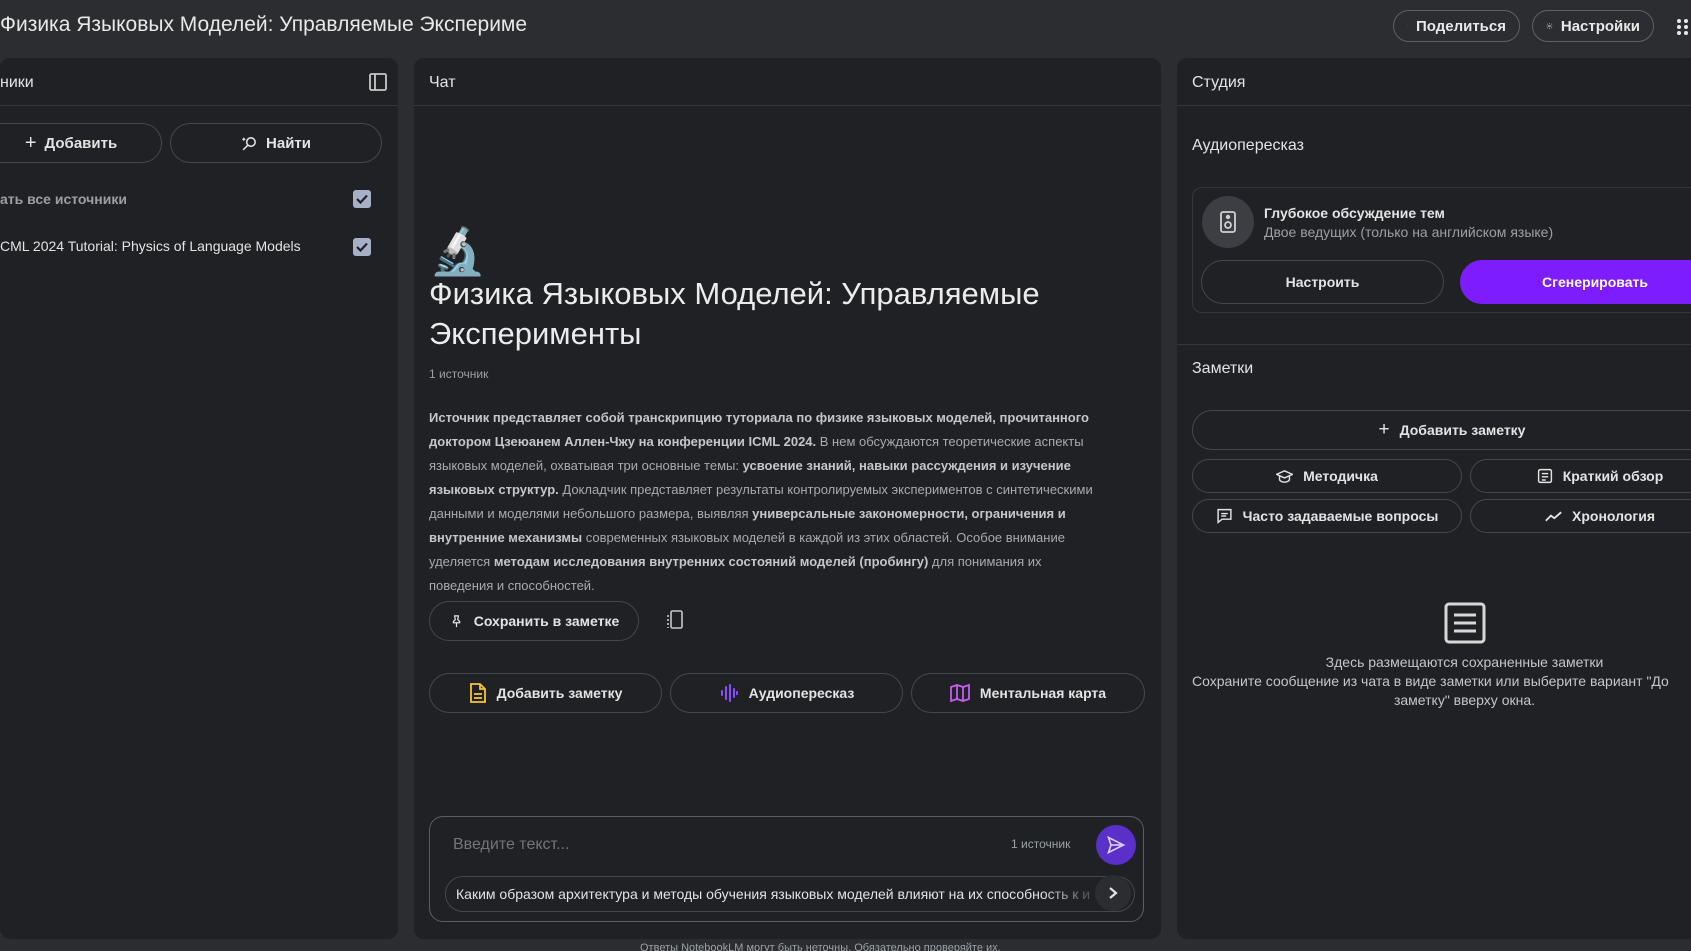  I want to click on add-source-button: + Добавить, so click(81, 143).